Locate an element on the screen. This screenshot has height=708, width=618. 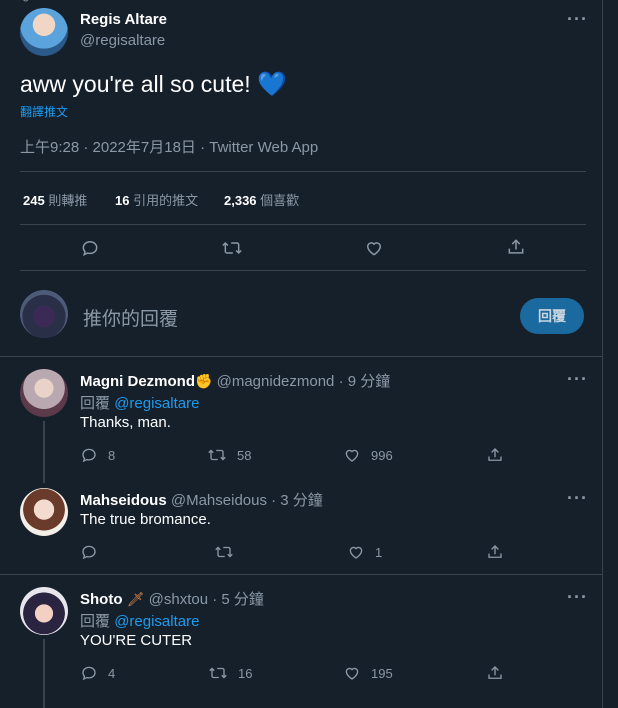
reply-text: YOU'RE CUTER is located at coordinates (136, 640).